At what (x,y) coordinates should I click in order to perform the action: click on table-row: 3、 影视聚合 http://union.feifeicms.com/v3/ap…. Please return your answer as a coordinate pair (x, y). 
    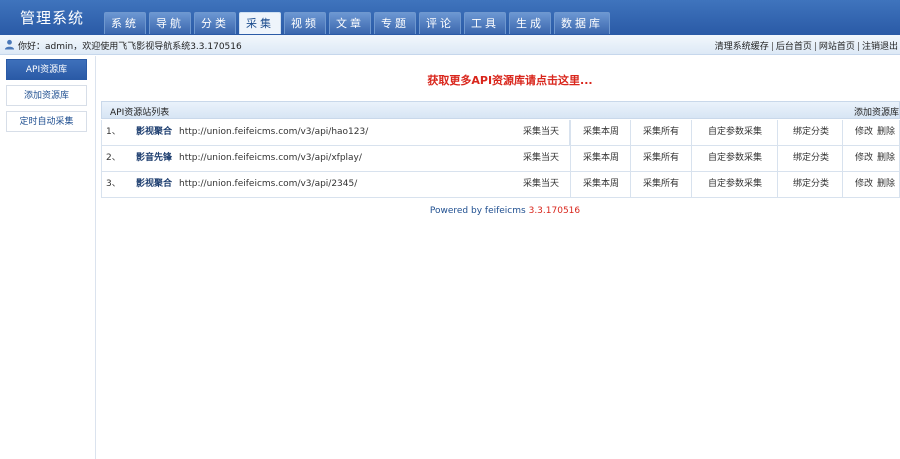
    Looking at the image, I should click on (500, 185).